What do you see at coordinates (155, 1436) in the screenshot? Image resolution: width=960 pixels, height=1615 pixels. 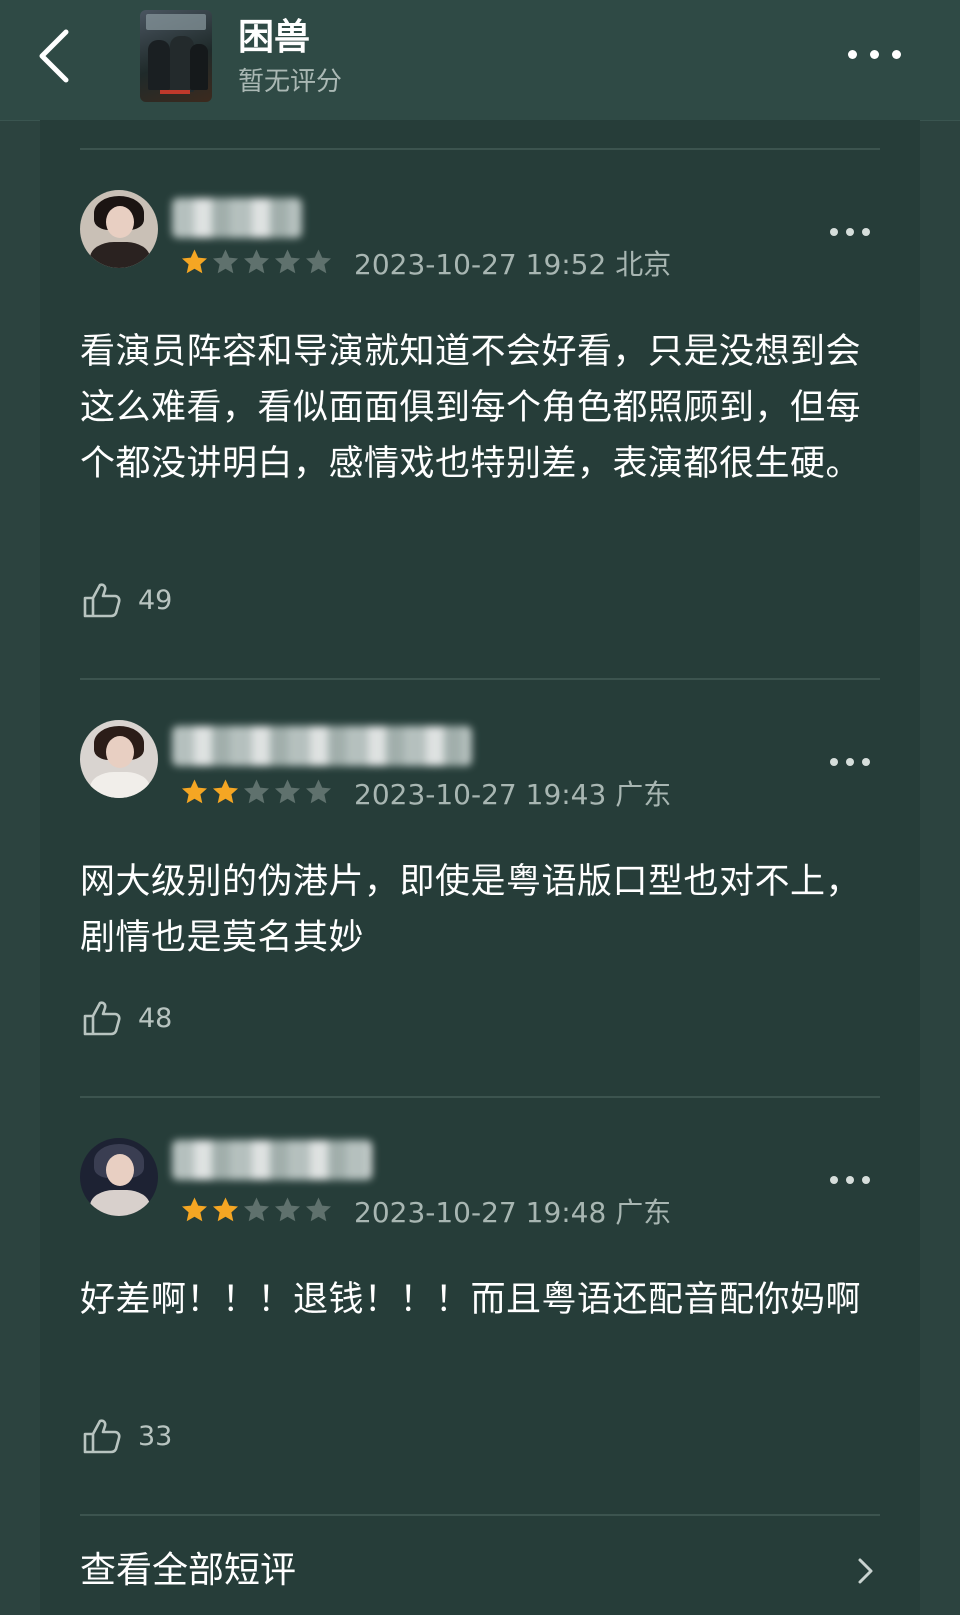 I see `like-count: 33` at bounding box center [155, 1436].